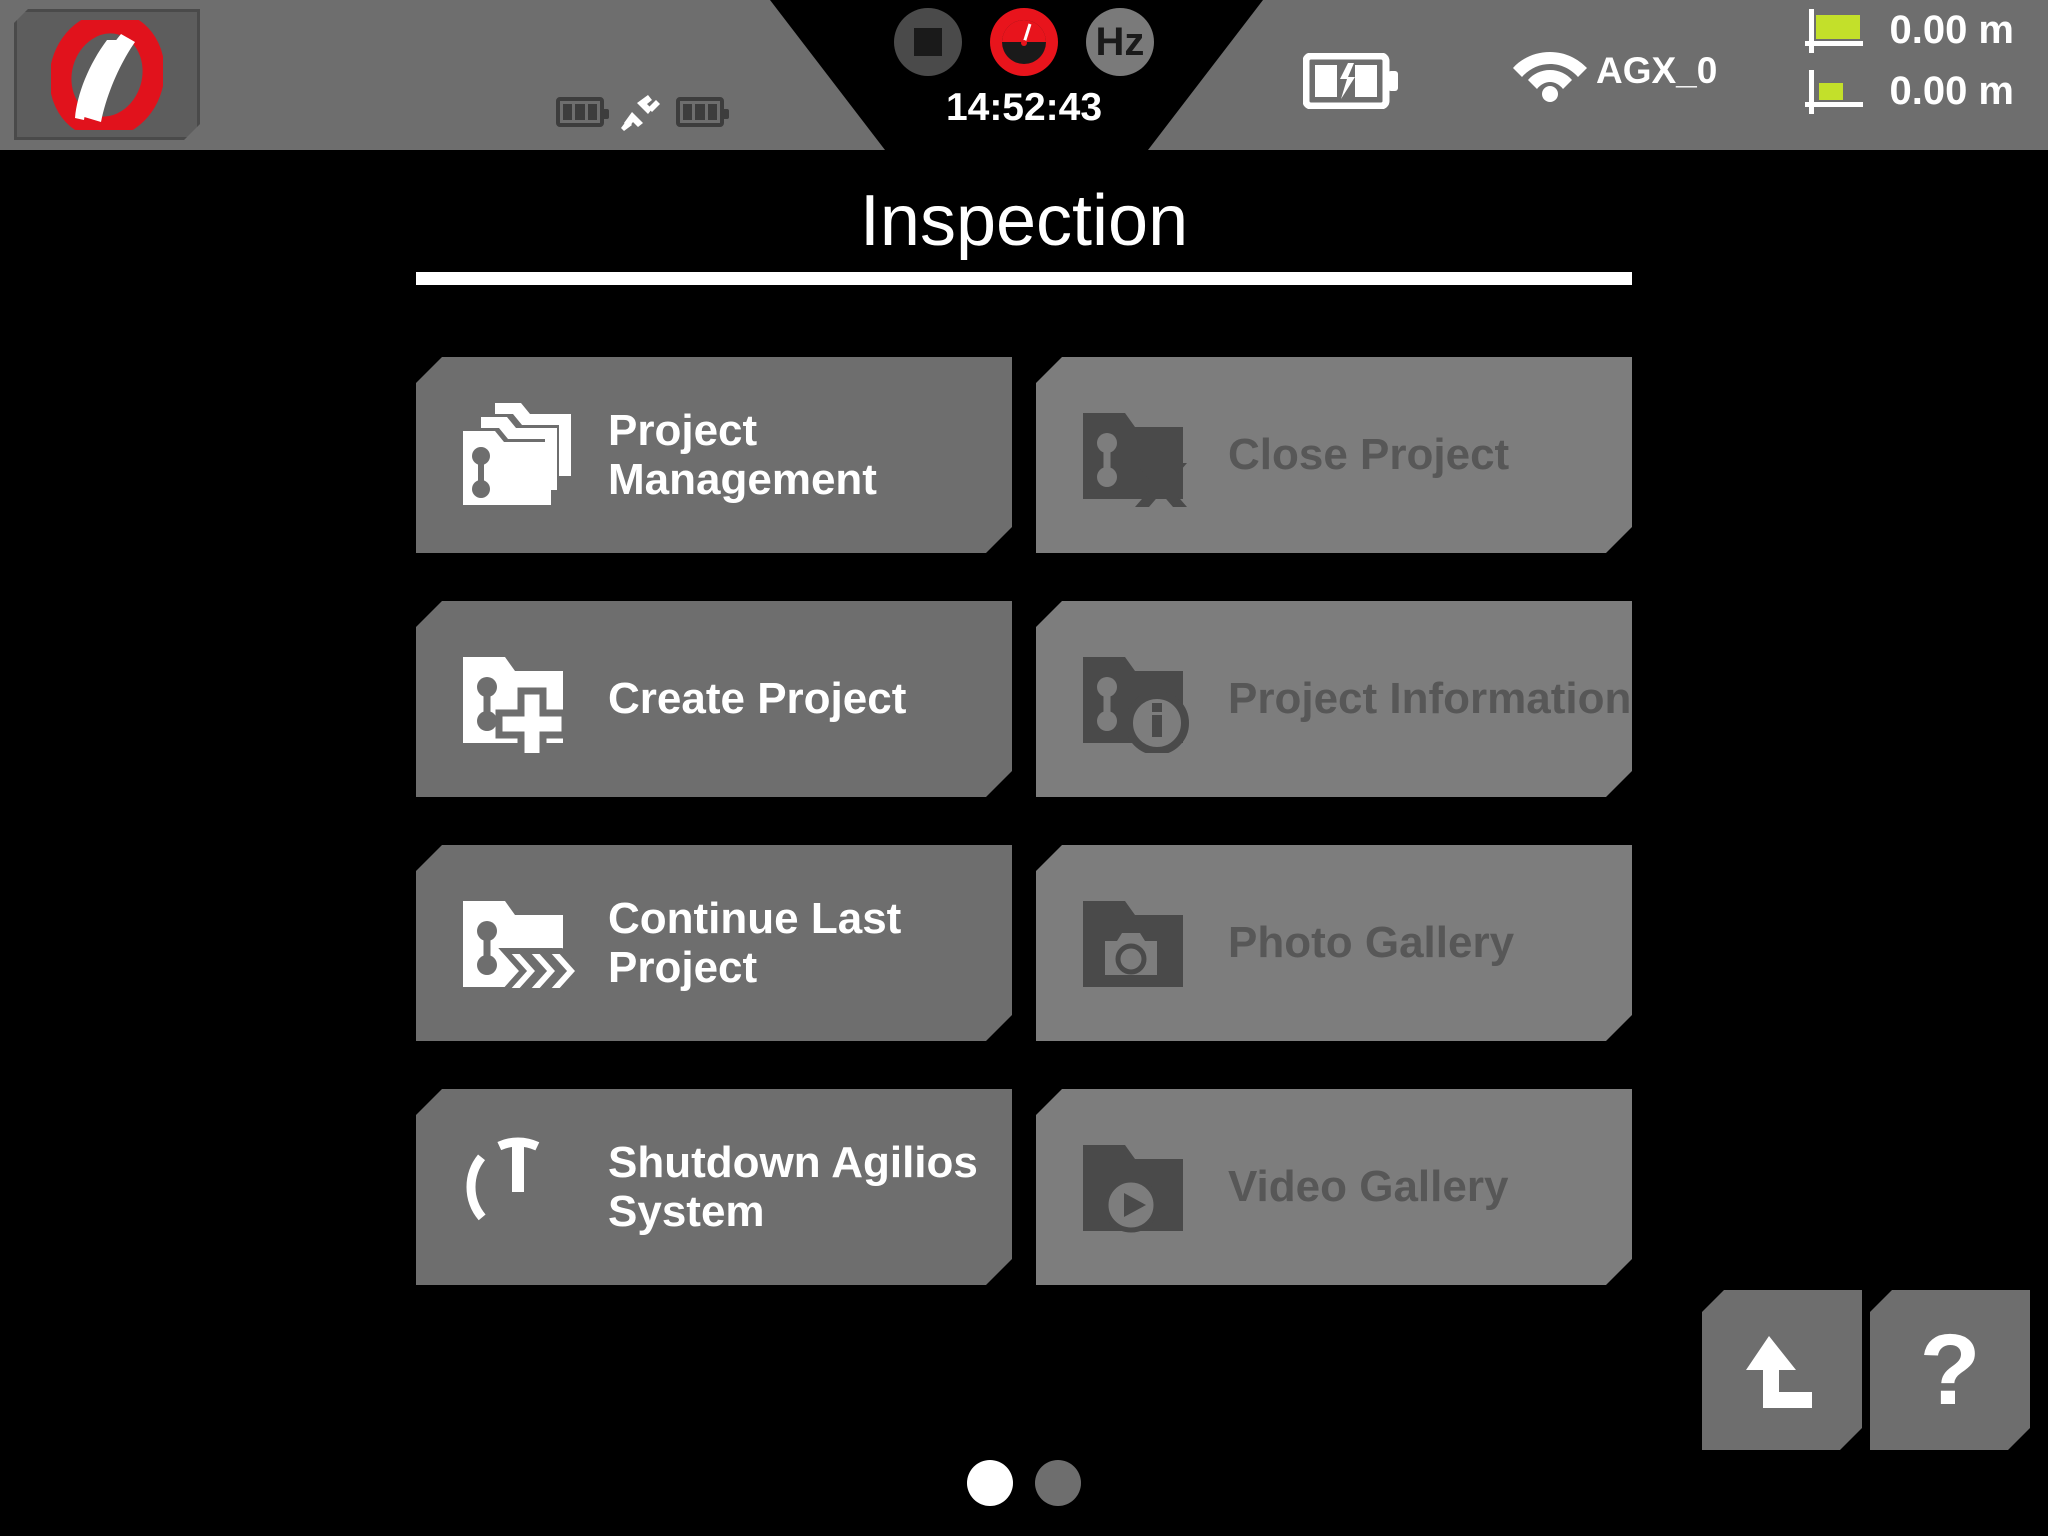 The width and height of the screenshot is (2048, 1536). Describe the element at coordinates (757, 699) in the screenshot. I see `tile-label: Create Project` at that location.